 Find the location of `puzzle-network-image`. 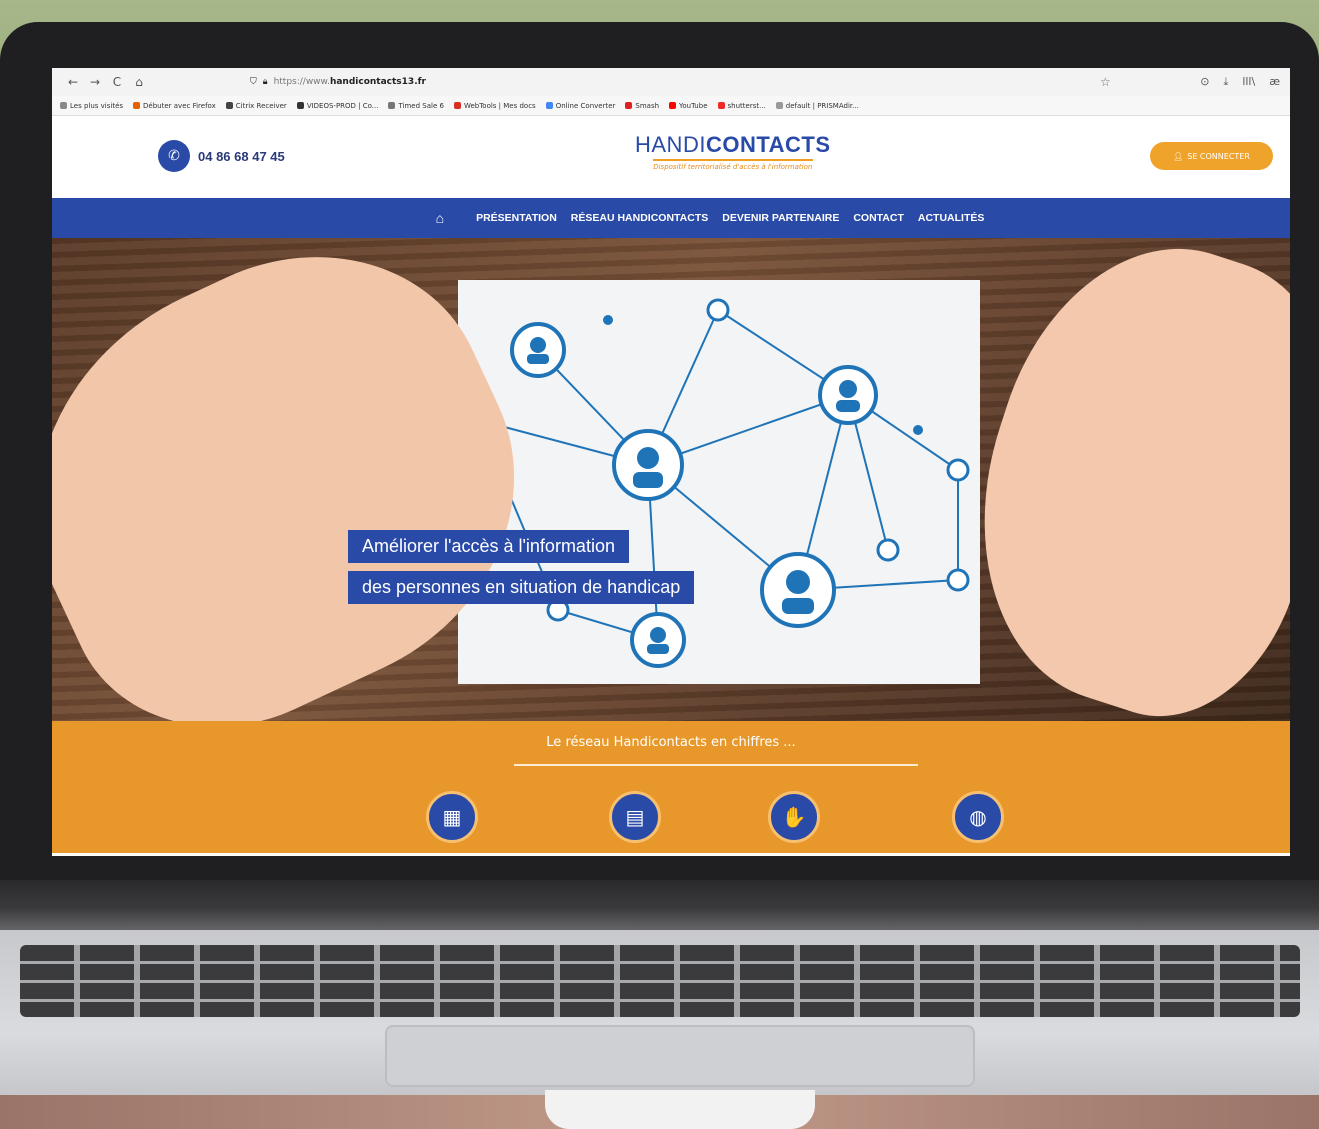

puzzle-network-image is located at coordinates (719, 482).